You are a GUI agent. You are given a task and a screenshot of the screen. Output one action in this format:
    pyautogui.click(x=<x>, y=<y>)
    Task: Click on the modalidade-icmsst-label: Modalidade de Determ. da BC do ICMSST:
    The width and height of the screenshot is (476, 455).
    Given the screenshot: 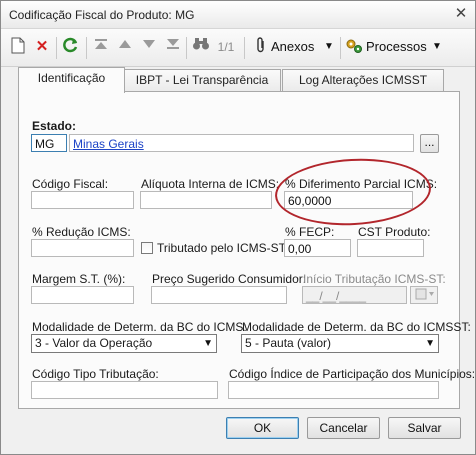 What is the action you would take?
    pyautogui.click(x=356, y=327)
    